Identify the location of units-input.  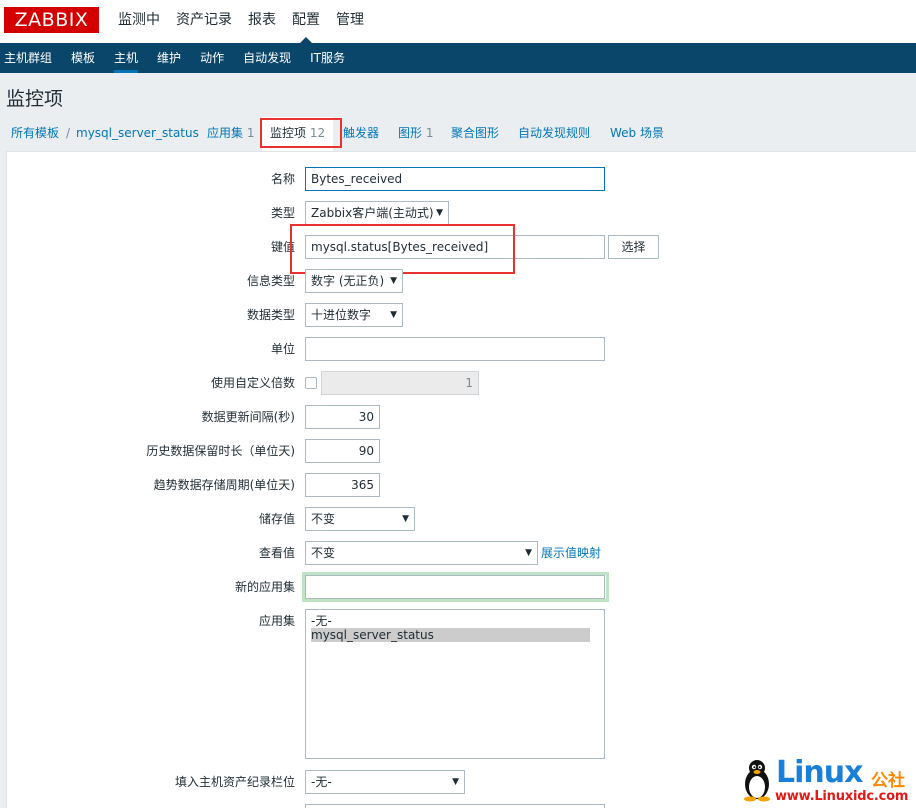
(455, 349).